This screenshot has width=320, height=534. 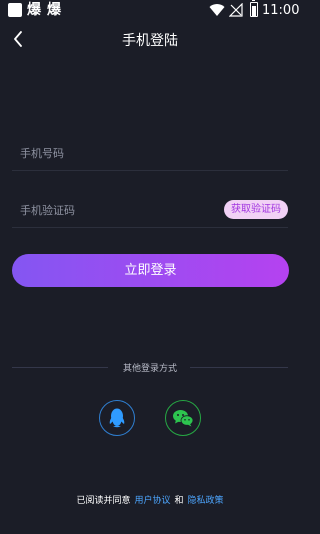 I want to click on qq-icon, so click(x=117, y=418).